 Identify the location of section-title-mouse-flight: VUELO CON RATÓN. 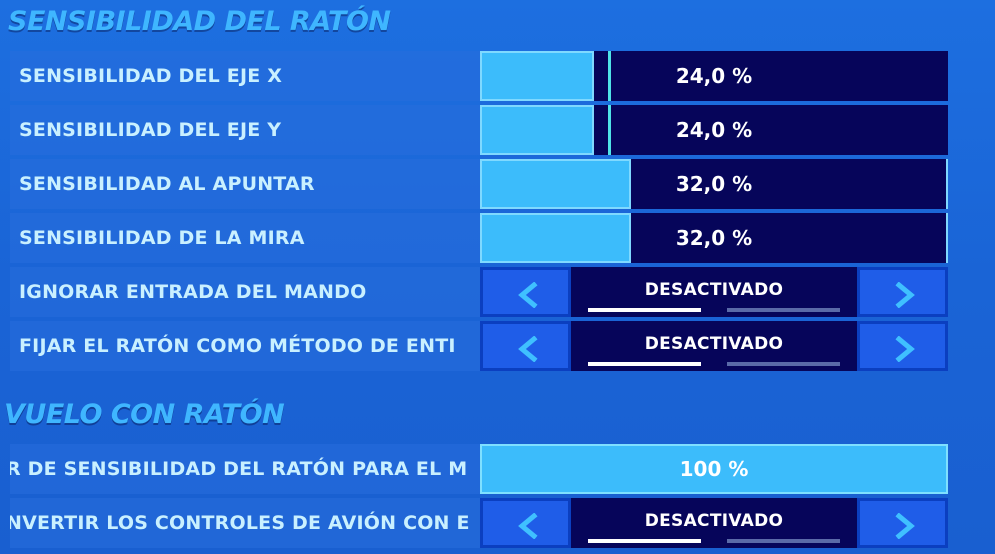
(144, 414).